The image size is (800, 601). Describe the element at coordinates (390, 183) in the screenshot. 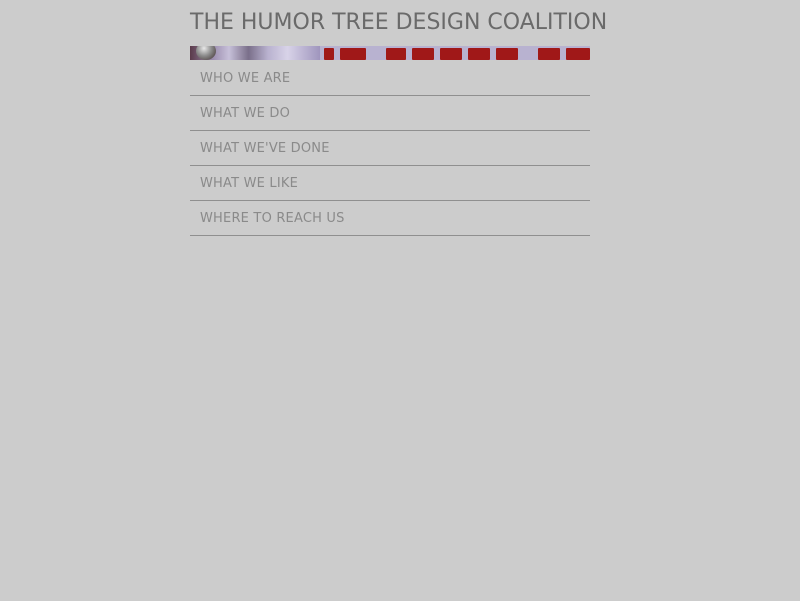

I see `nav-item-what-we-like: WHAT WE LIKE` at that location.